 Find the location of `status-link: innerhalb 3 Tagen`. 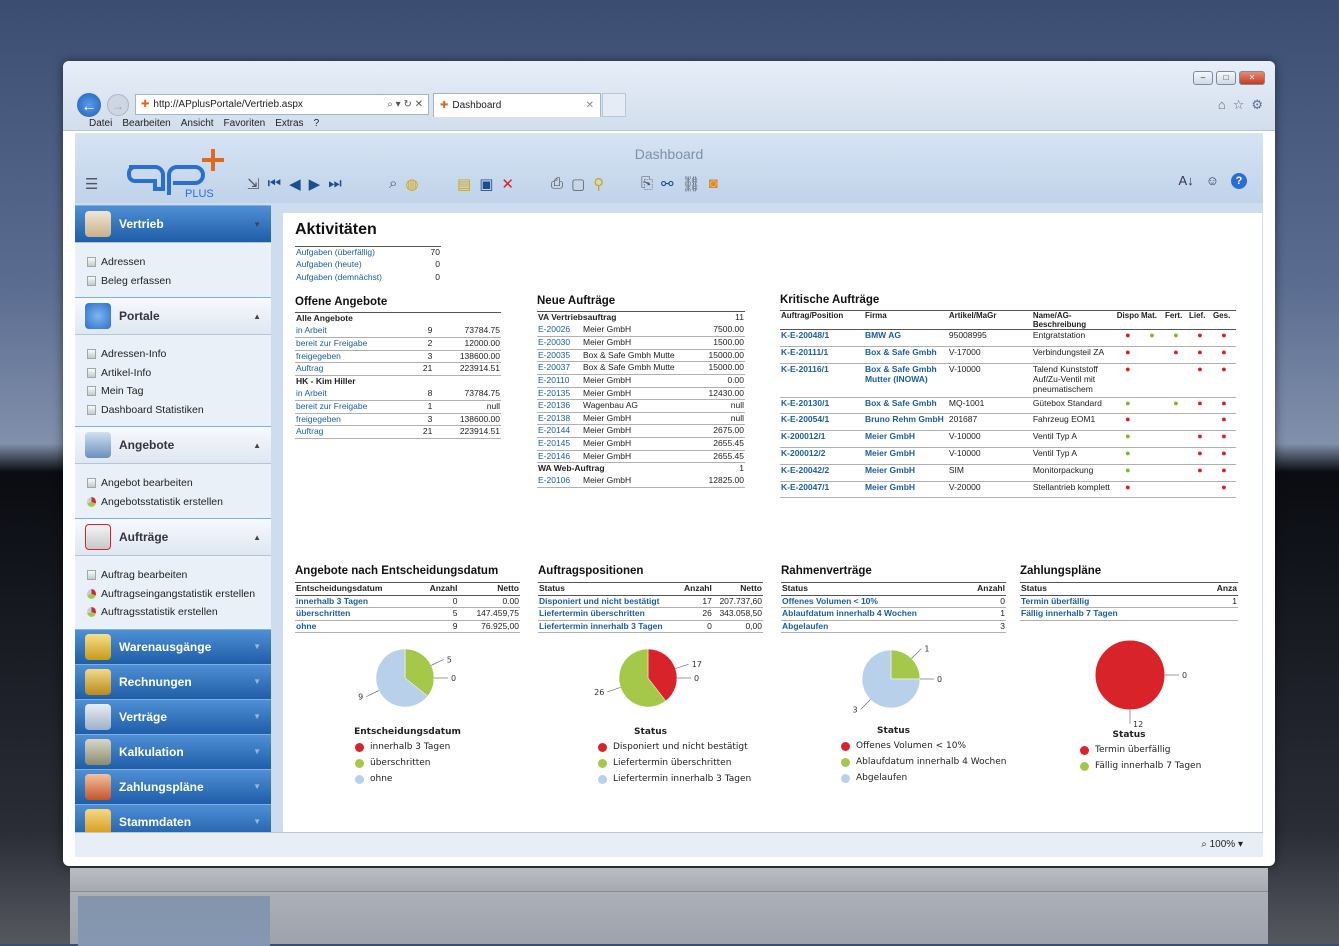

status-link: innerhalb 3 Tagen is located at coordinates (356, 602).